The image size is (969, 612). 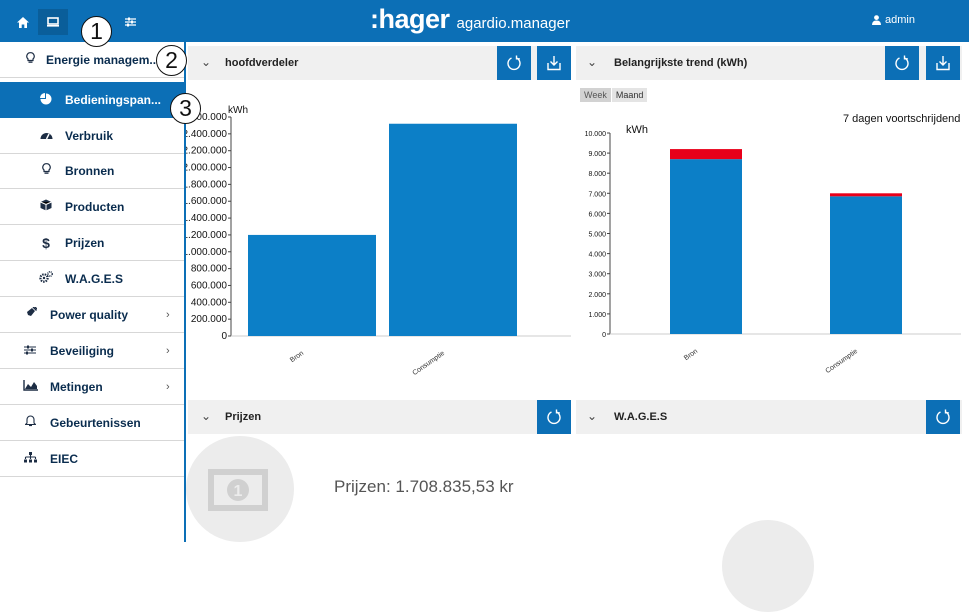 I want to click on brand-logo: :hager agardio.manager, so click(x=470, y=19).